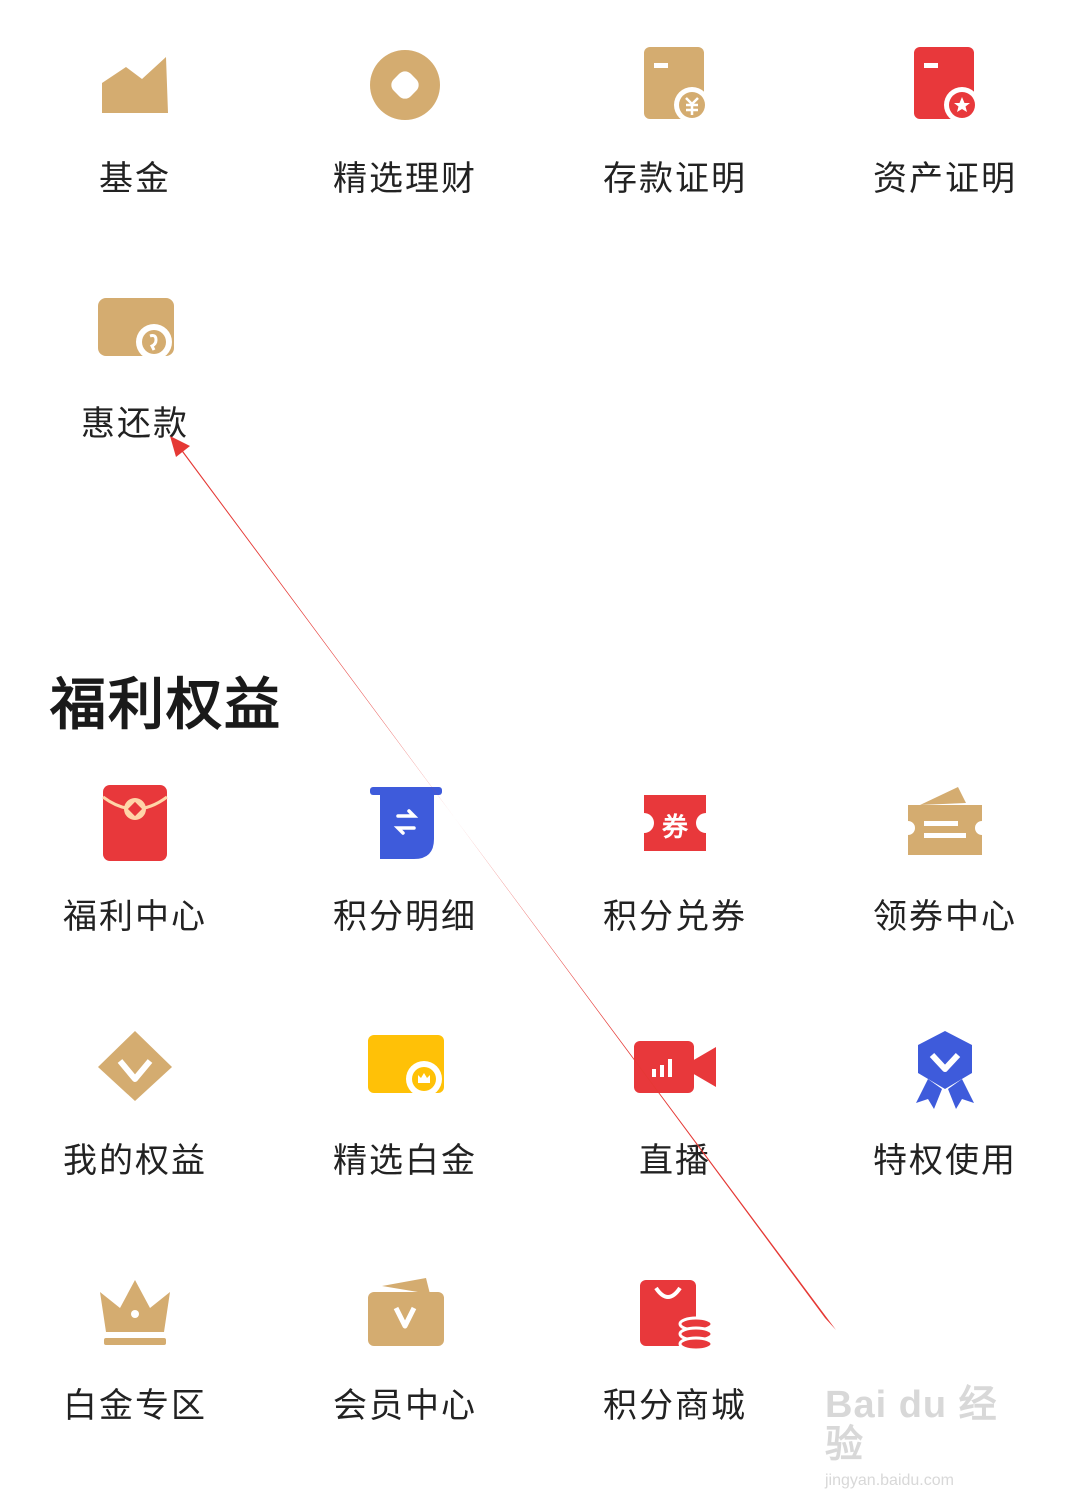 The height and width of the screenshot is (1491, 1080). I want to click on crown-icon, so click(135, 1317).